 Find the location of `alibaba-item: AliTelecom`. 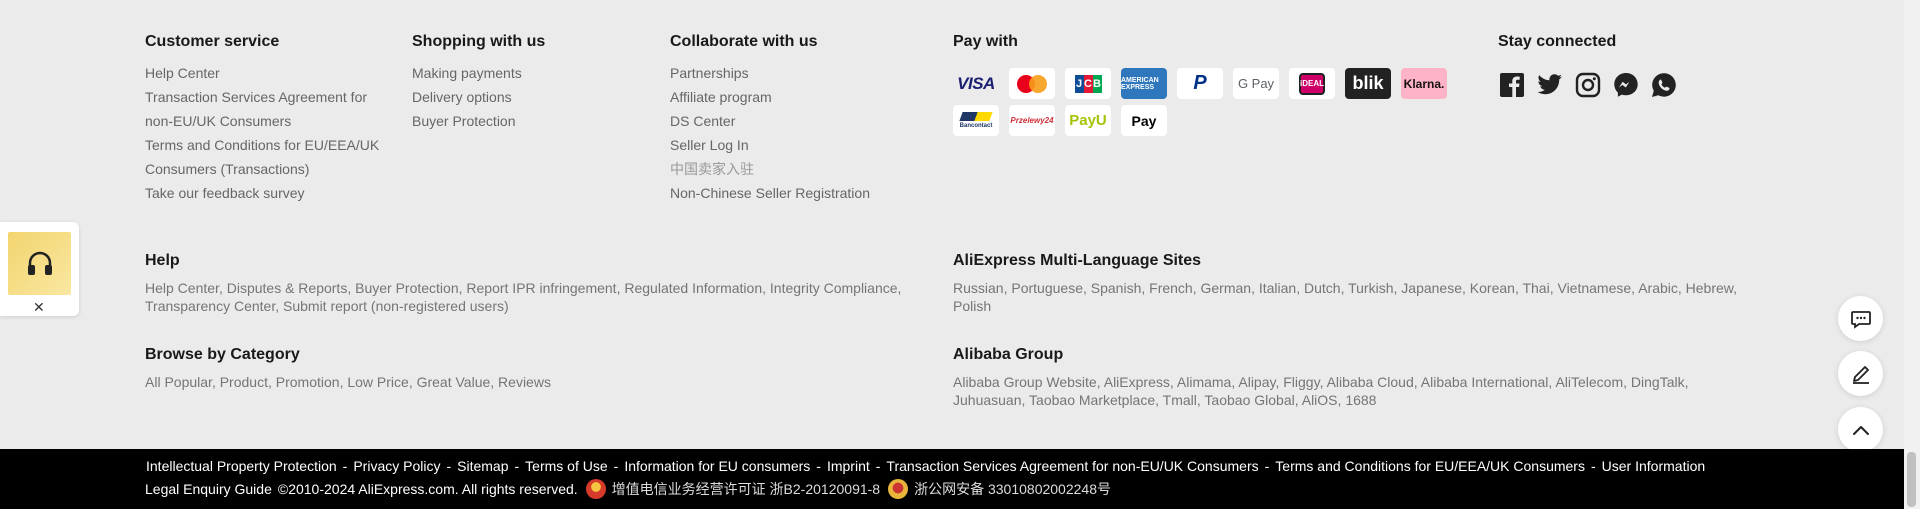

alibaba-item: AliTelecom is located at coordinates (1589, 382).